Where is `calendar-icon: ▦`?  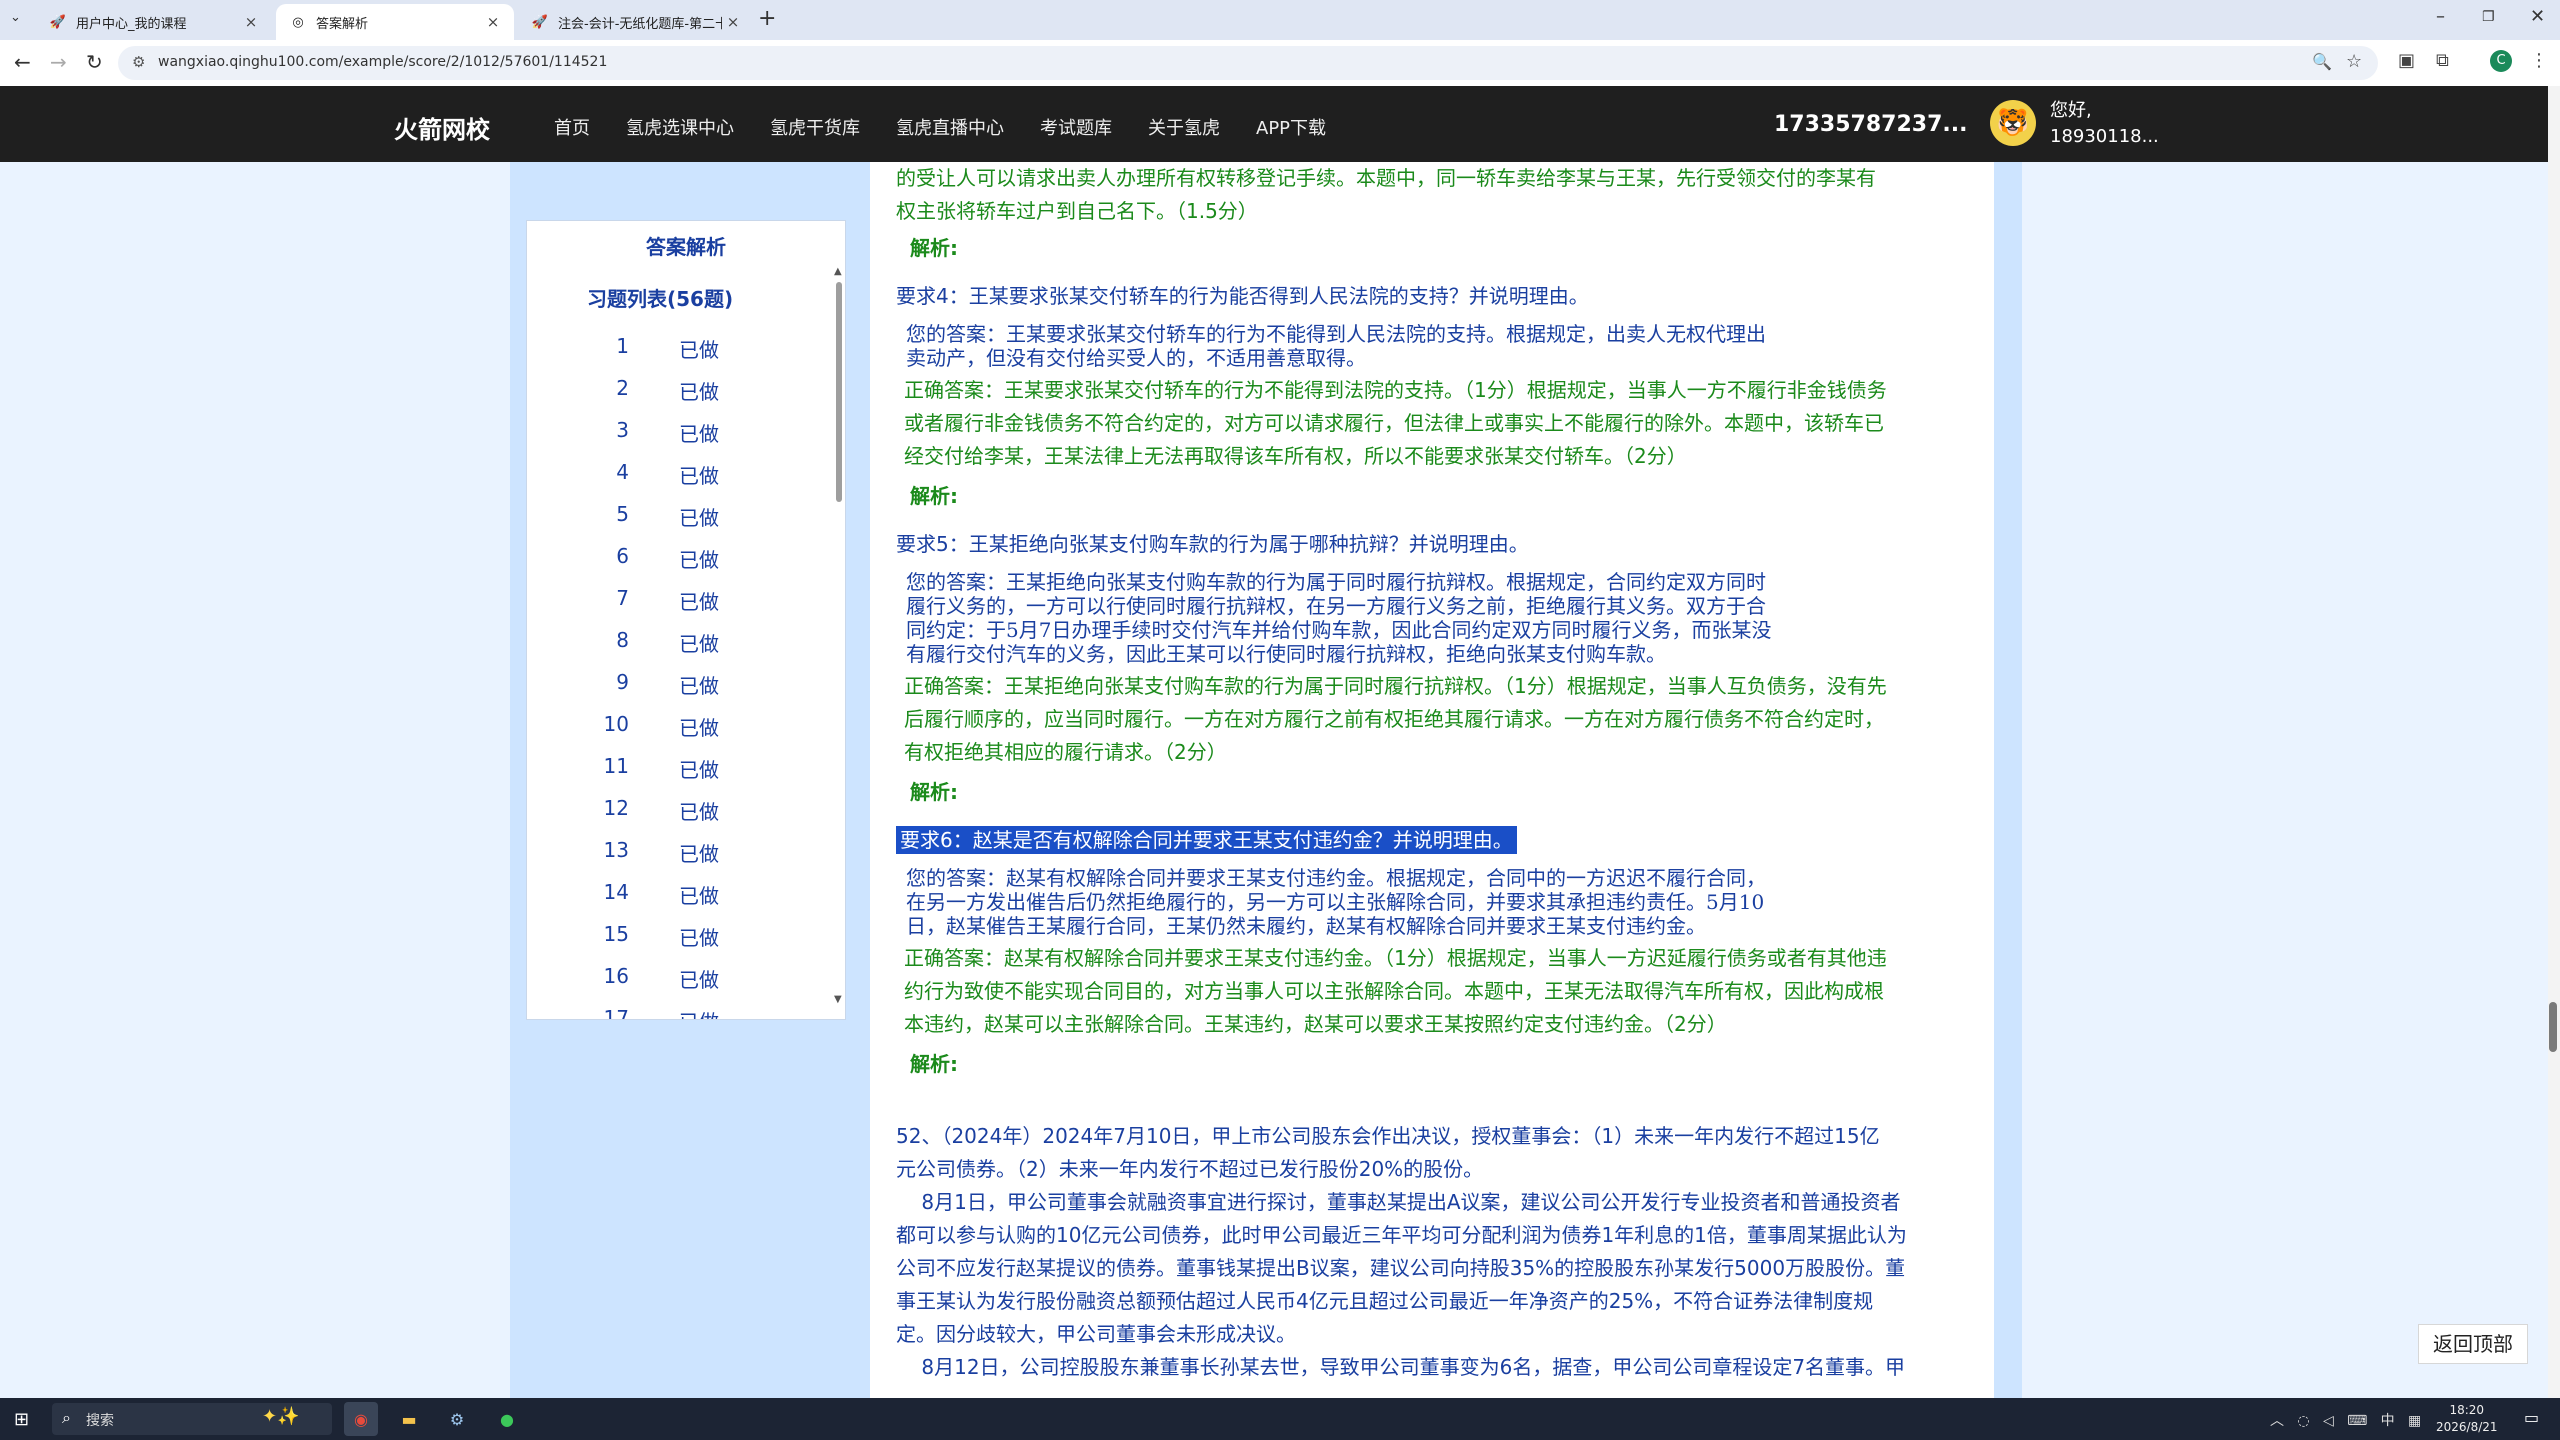
calendar-icon: ▦ is located at coordinates (2414, 1421).